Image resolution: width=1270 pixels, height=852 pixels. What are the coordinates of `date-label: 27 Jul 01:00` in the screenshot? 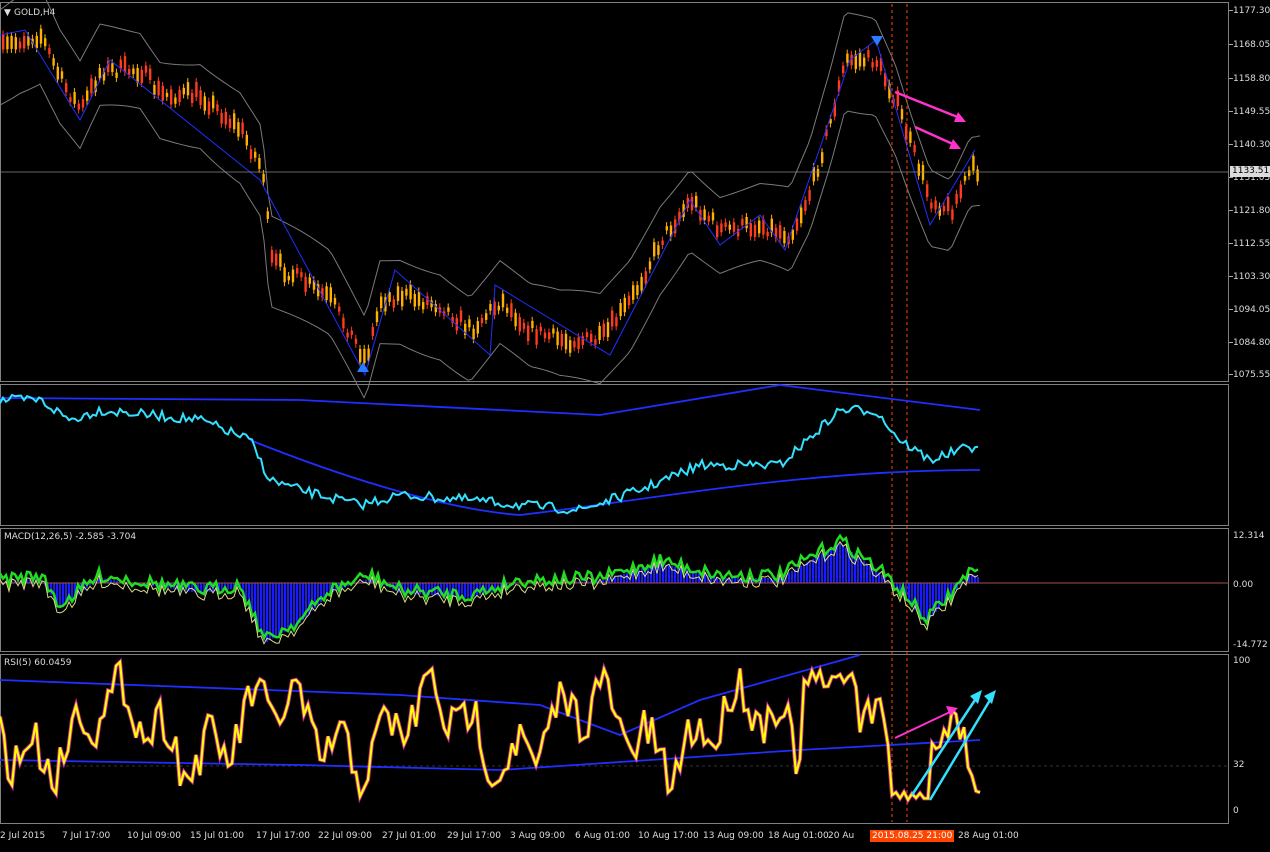 It's located at (409, 836).